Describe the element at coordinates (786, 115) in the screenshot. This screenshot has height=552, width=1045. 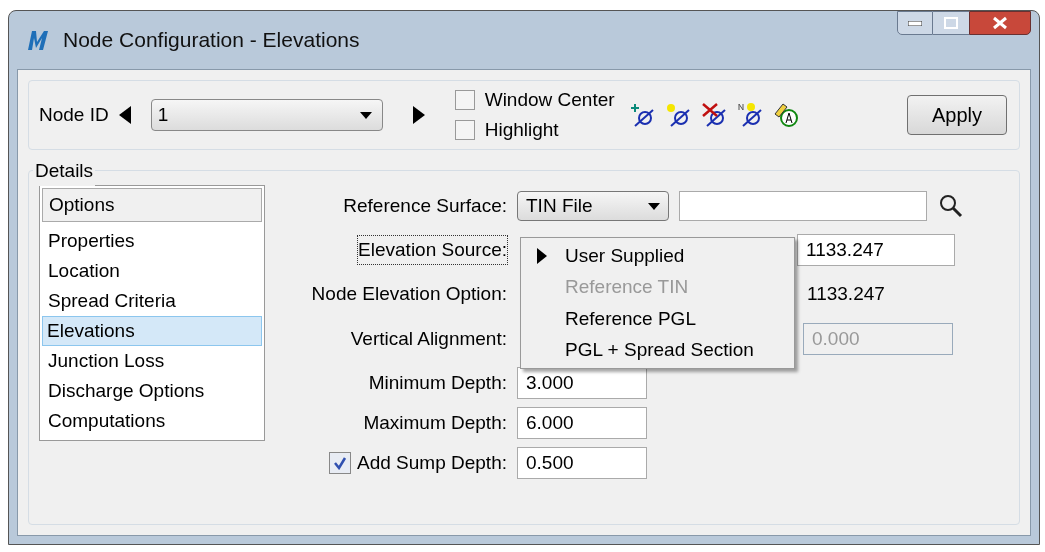
I see `edit-attribute-icon` at that location.